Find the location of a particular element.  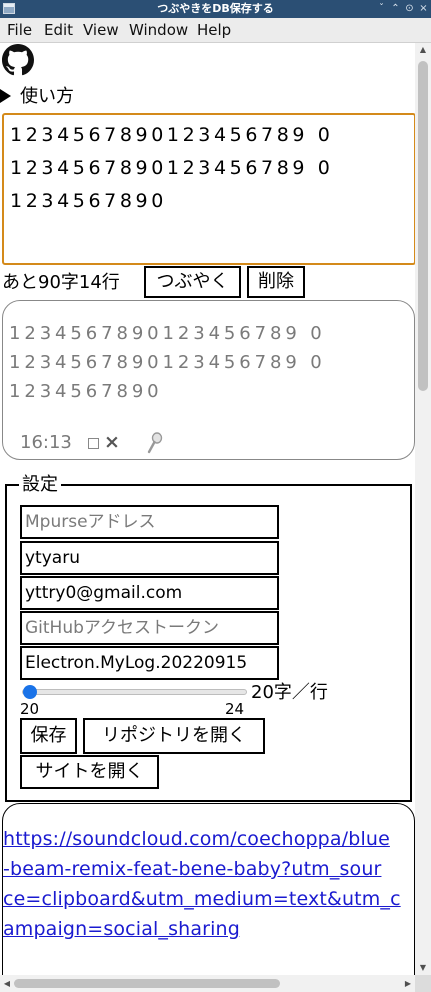

remaining-counter: あと90字14行 is located at coordinates (61, 282).